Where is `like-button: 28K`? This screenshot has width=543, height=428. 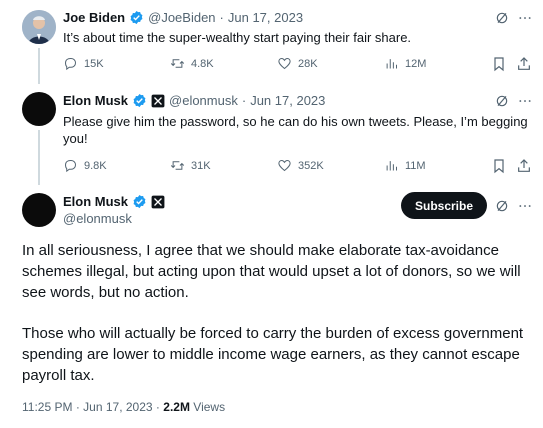 like-button: 28K is located at coordinates (297, 63).